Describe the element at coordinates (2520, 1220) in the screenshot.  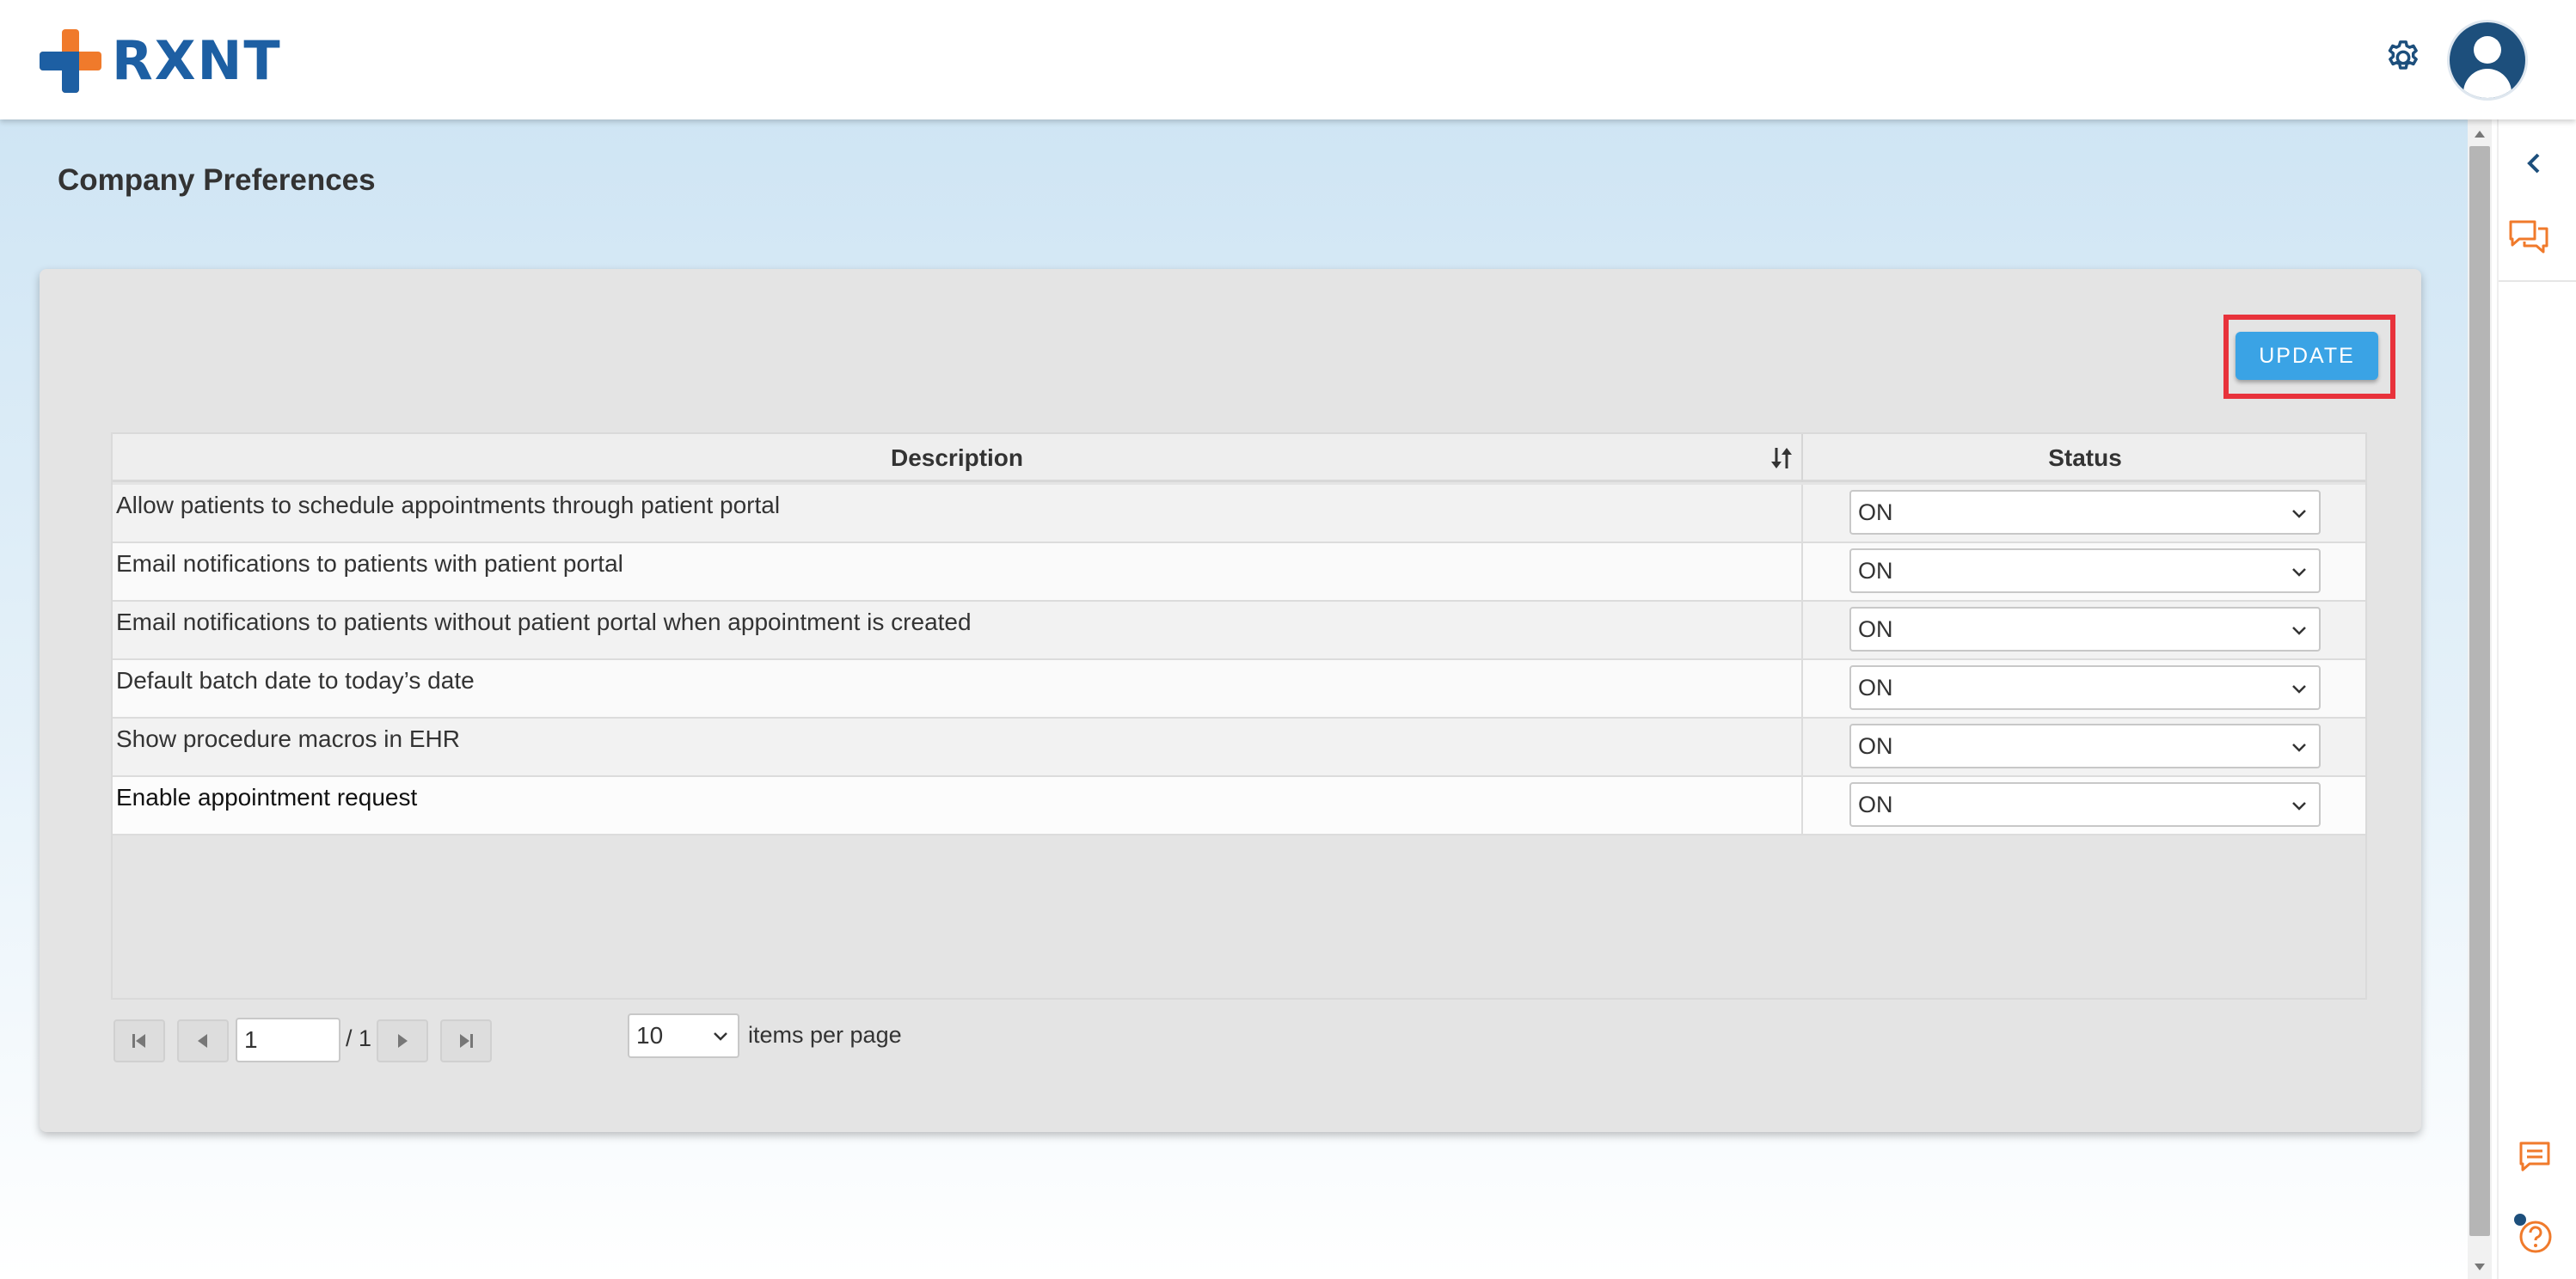
I see `notification-dot` at that location.